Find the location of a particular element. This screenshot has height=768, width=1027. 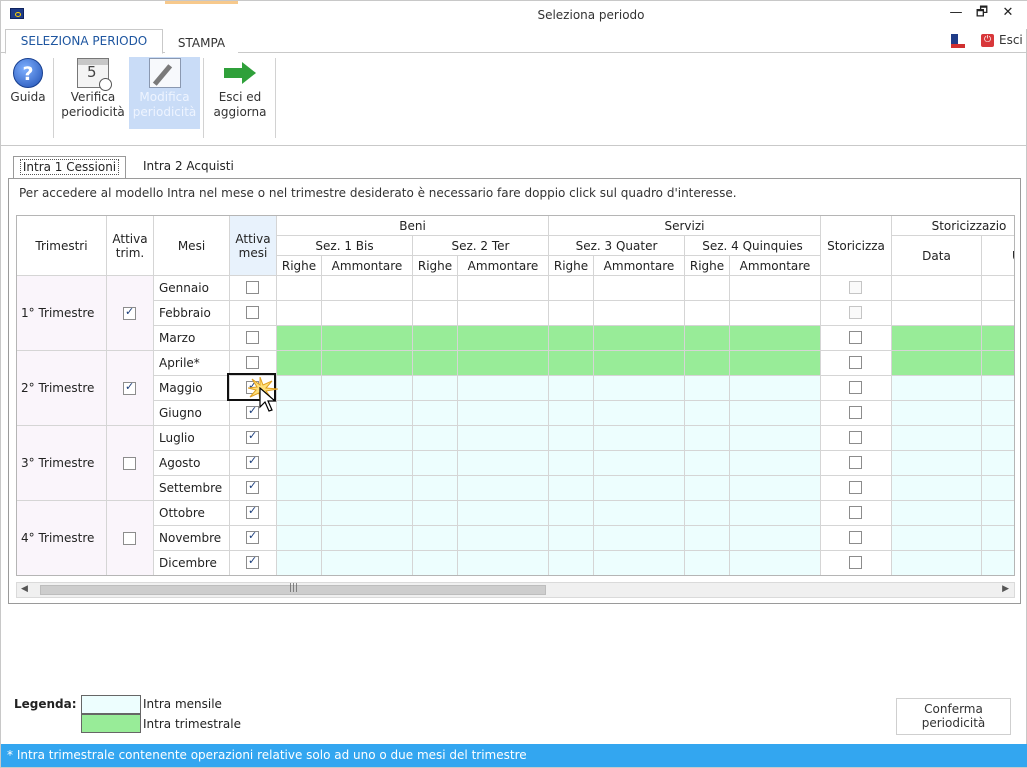

scroll-right-icon: ▶ is located at coordinates (1005, 589).